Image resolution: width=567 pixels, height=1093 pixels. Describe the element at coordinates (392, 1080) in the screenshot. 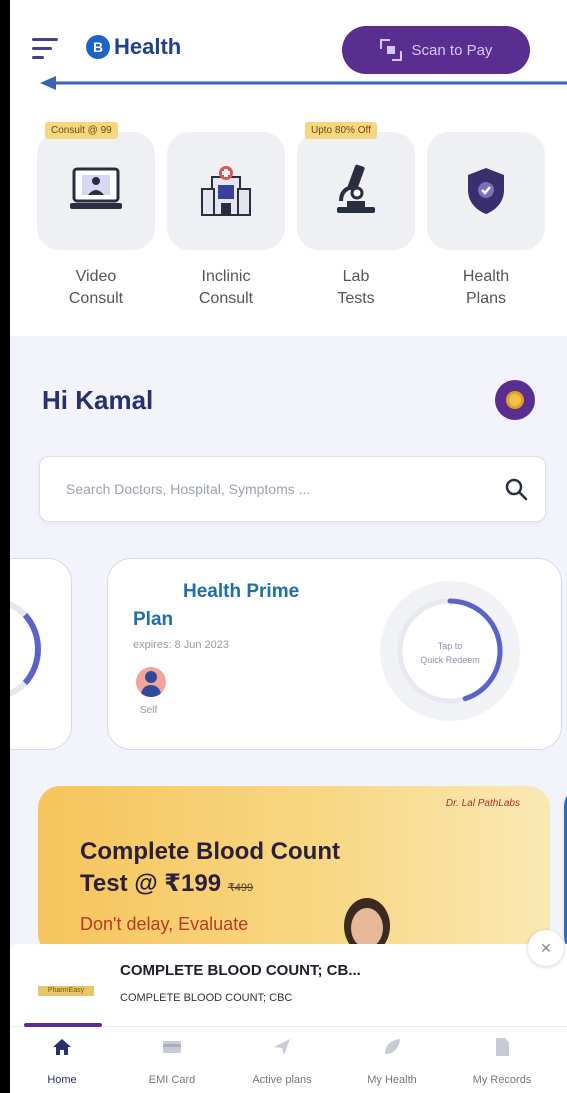

I see `nav-label: My Health` at that location.